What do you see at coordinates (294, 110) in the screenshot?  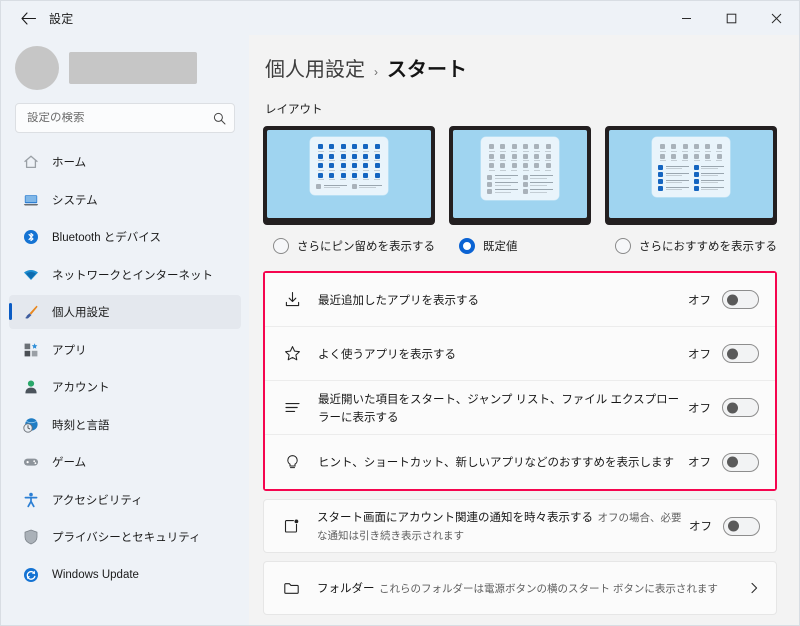 I see `layout-section-label: レイアウト` at bounding box center [294, 110].